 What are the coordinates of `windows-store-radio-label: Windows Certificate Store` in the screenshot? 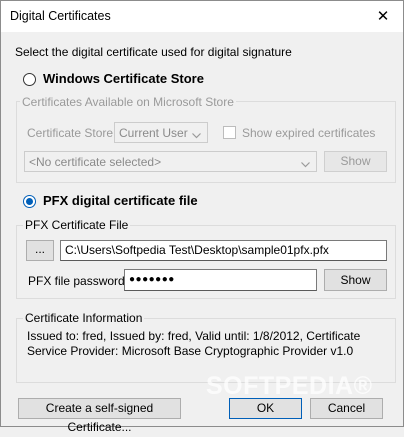 It's located at (123, 78).